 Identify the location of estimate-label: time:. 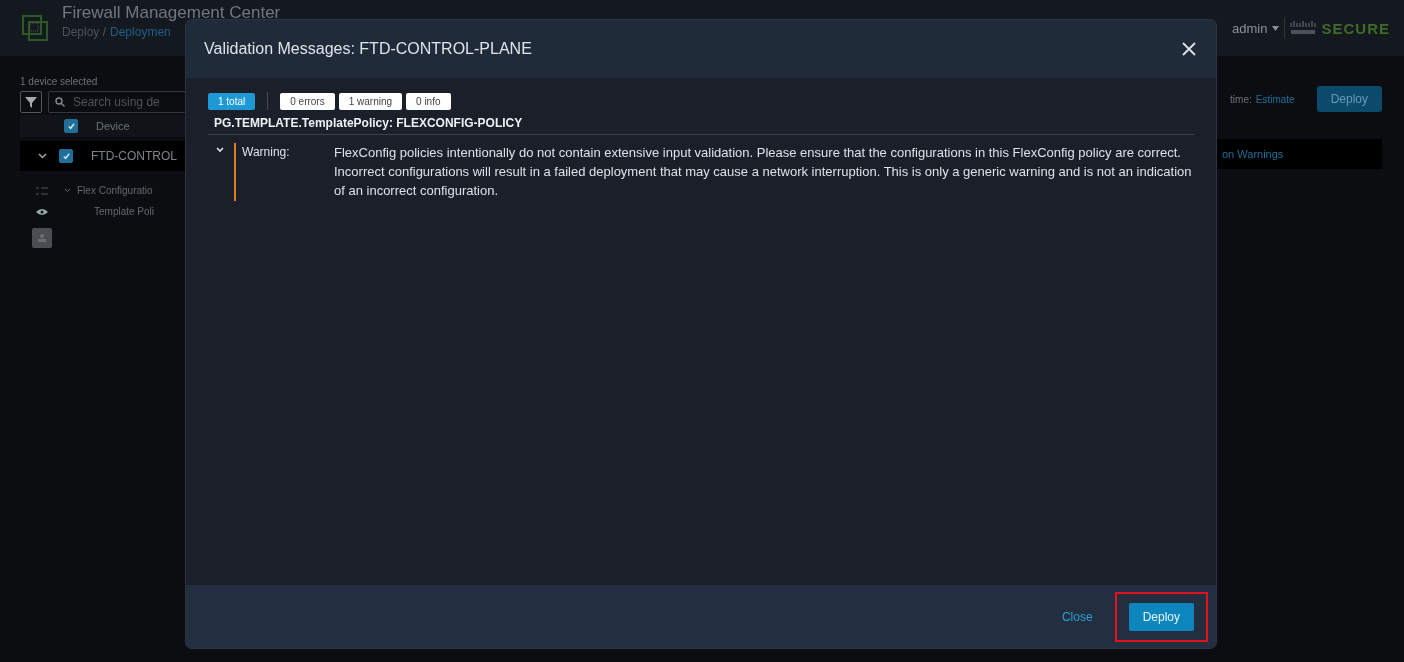
(1241, 99).